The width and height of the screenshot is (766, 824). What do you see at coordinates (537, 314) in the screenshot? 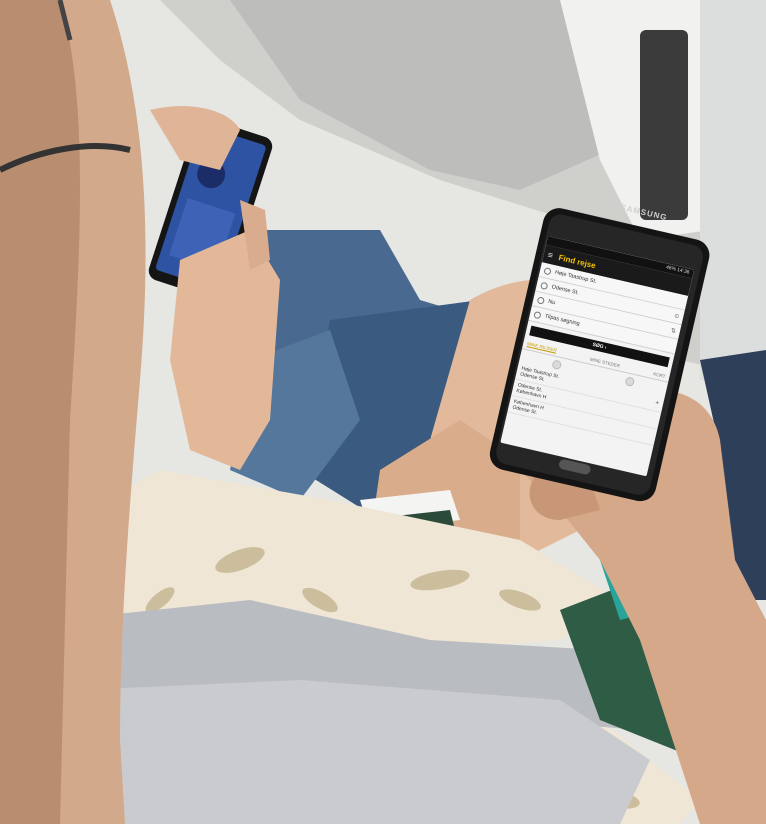
I see `filter-icon` at bounding box center [537, 314].